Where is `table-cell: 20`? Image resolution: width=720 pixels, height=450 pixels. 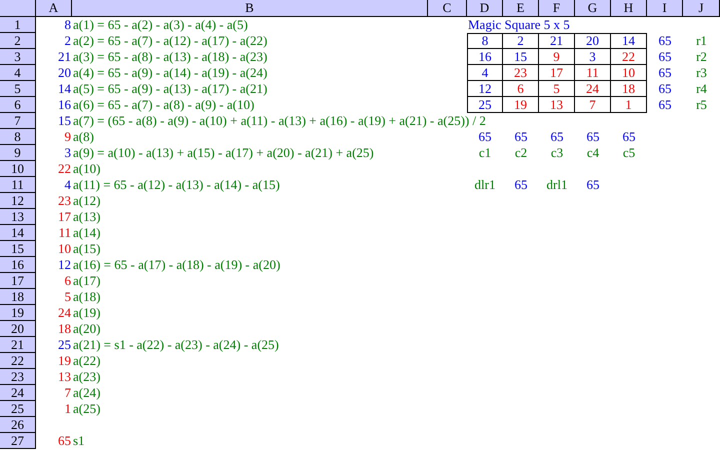 table-cell: 20 is located at coordinates (593, 41).